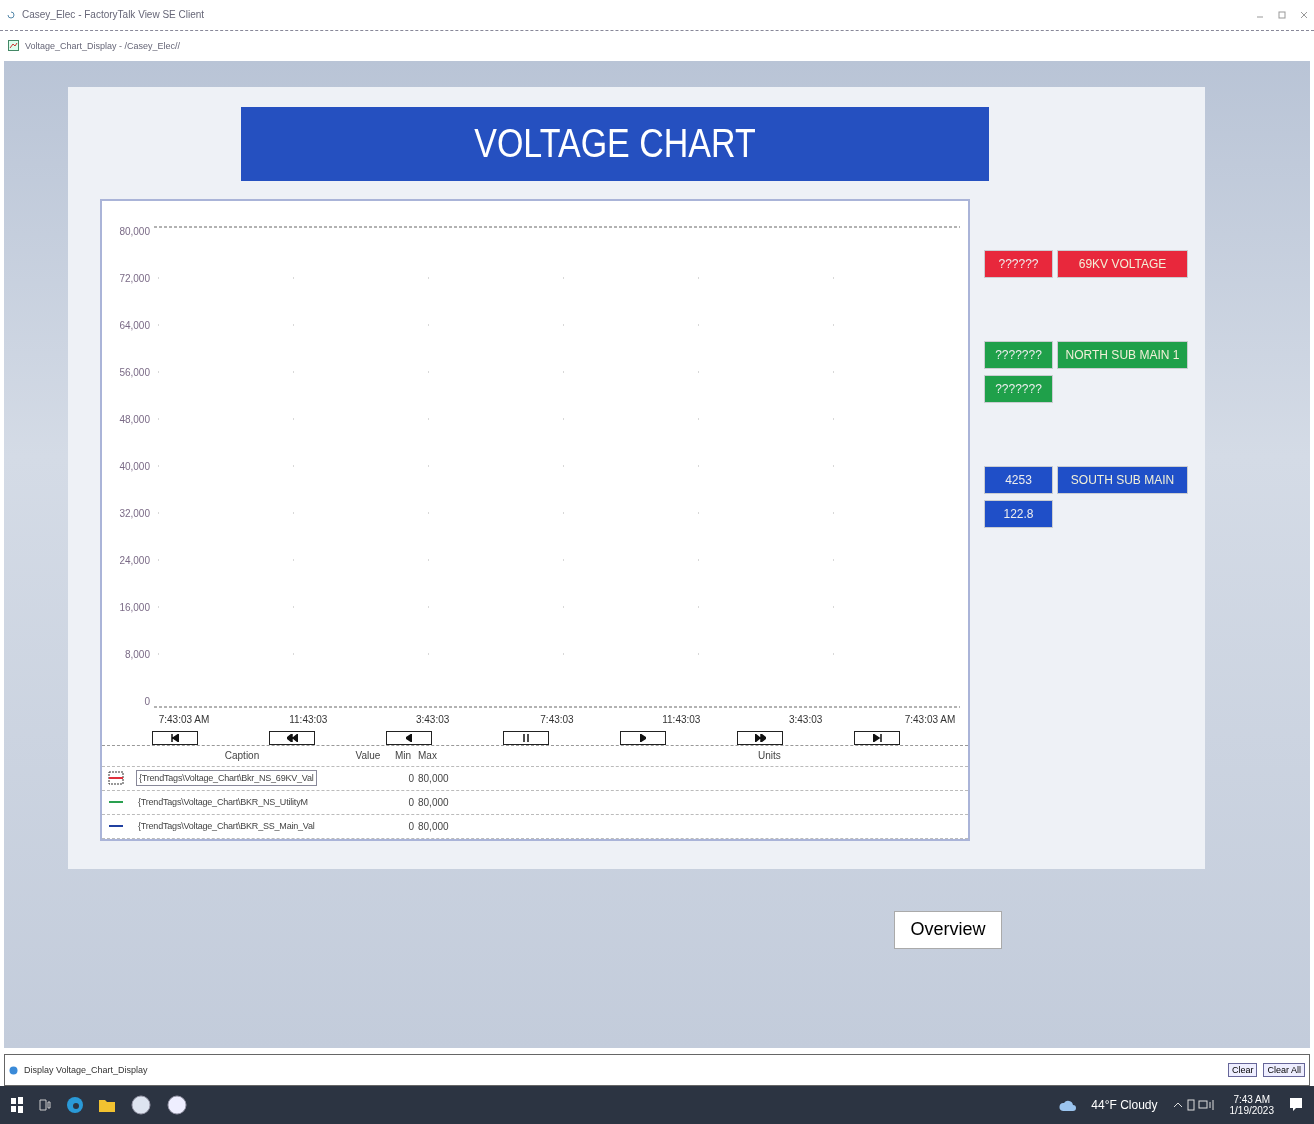  I want to click on table-cell-text: {TrendTags\Voltage_Chart\BKR_SS_Main_Val, so click(226, 827).